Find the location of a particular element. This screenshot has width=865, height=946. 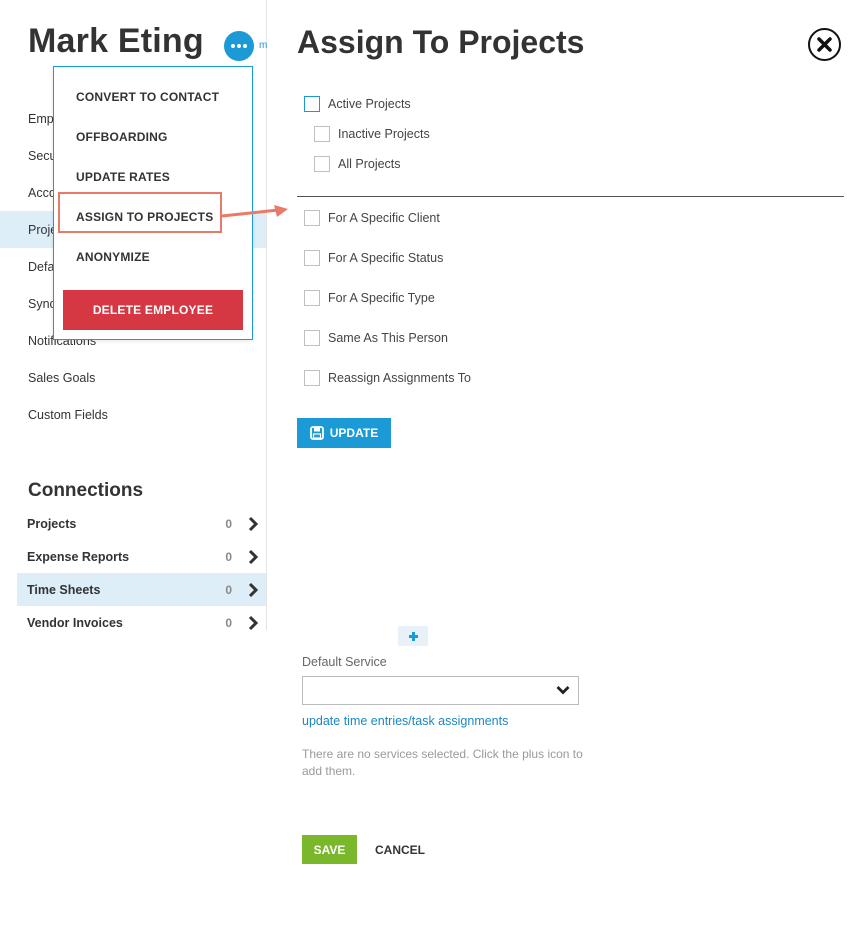

delete-employee-button: DELETE EMPLOYEE is located at coordinates (153, 310).